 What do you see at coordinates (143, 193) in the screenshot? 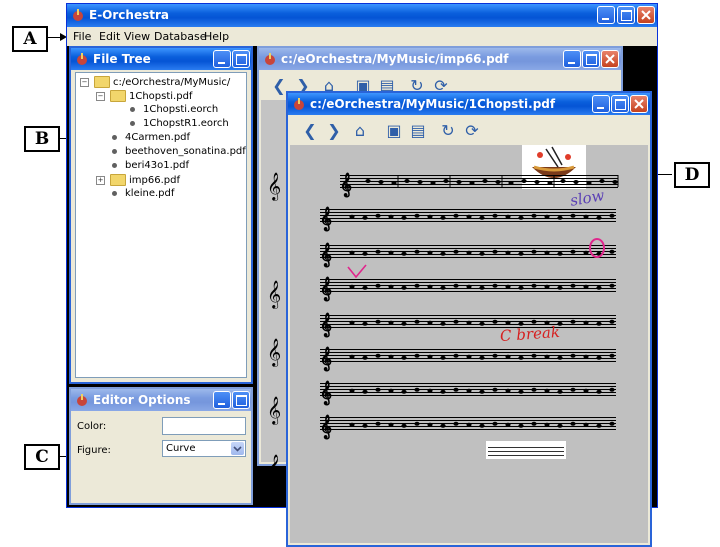
I see `tree-item-kleine: kleine.pdf` at bounding box center [143, 193].